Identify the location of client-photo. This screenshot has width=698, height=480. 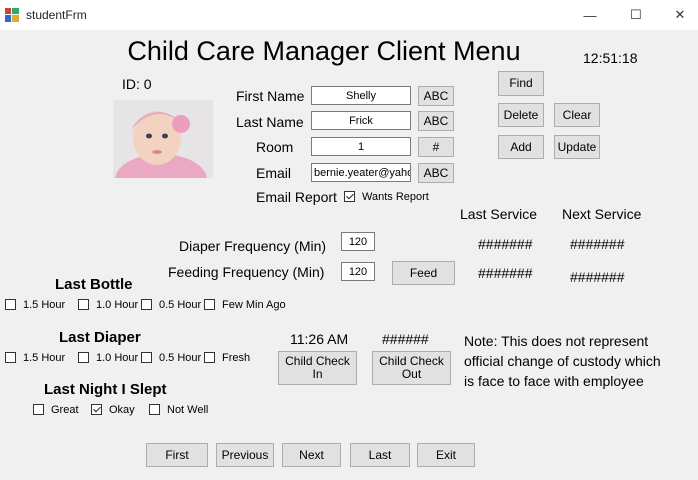
(163, 153).